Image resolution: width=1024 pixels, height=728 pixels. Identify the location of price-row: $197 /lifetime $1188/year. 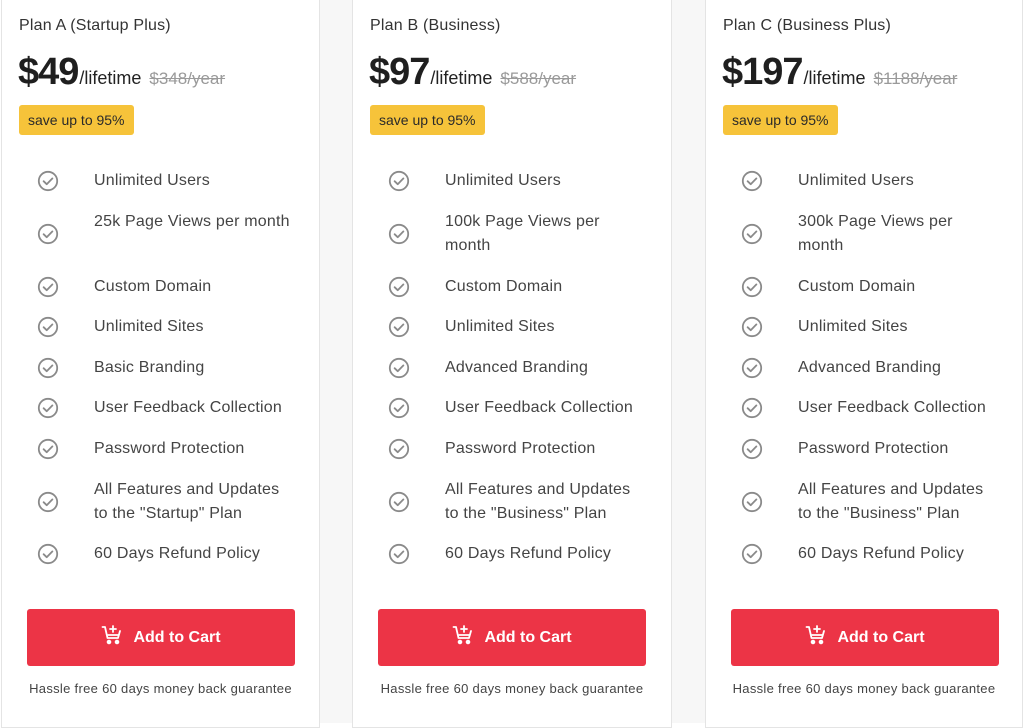
(839, 72).